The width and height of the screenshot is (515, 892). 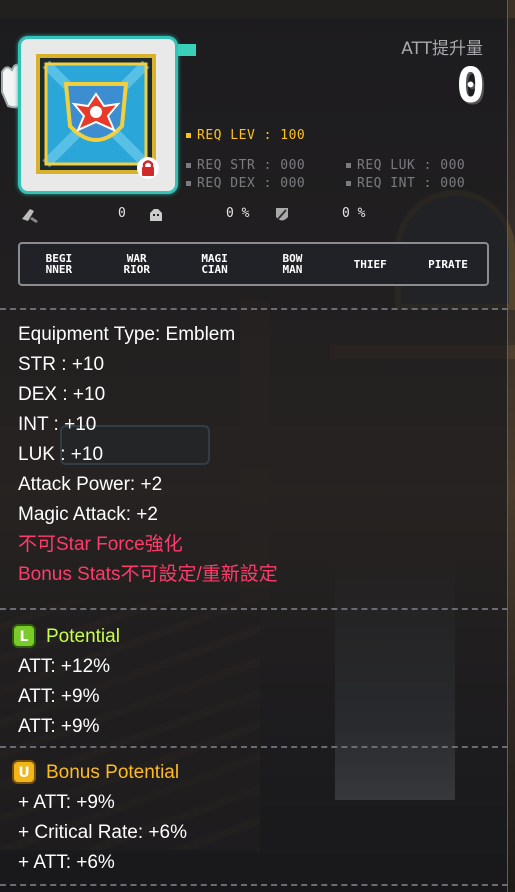 What do you see at coordinates (405, 183) in the screenshot?
I see `req-int: REQ INT : 000` at bounding box center [405, 183].